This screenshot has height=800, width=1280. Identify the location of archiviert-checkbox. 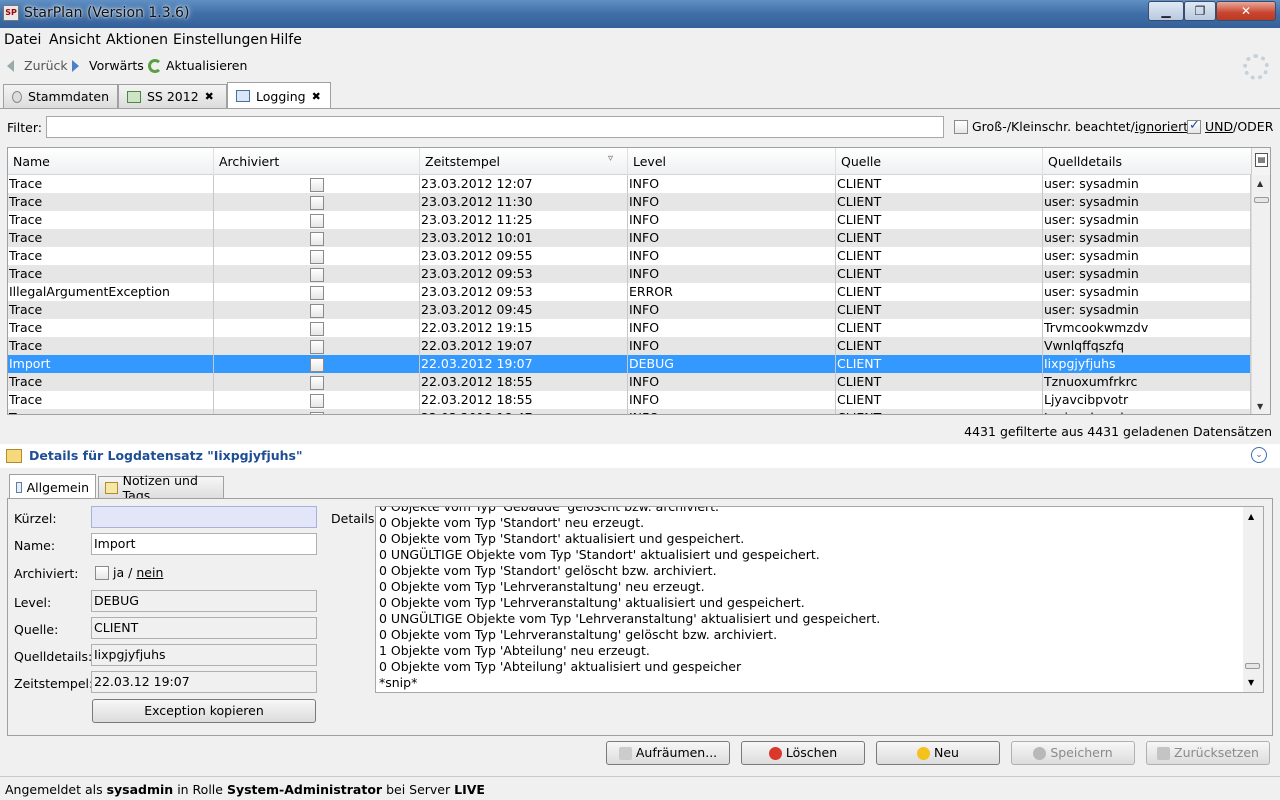
(102, 572).